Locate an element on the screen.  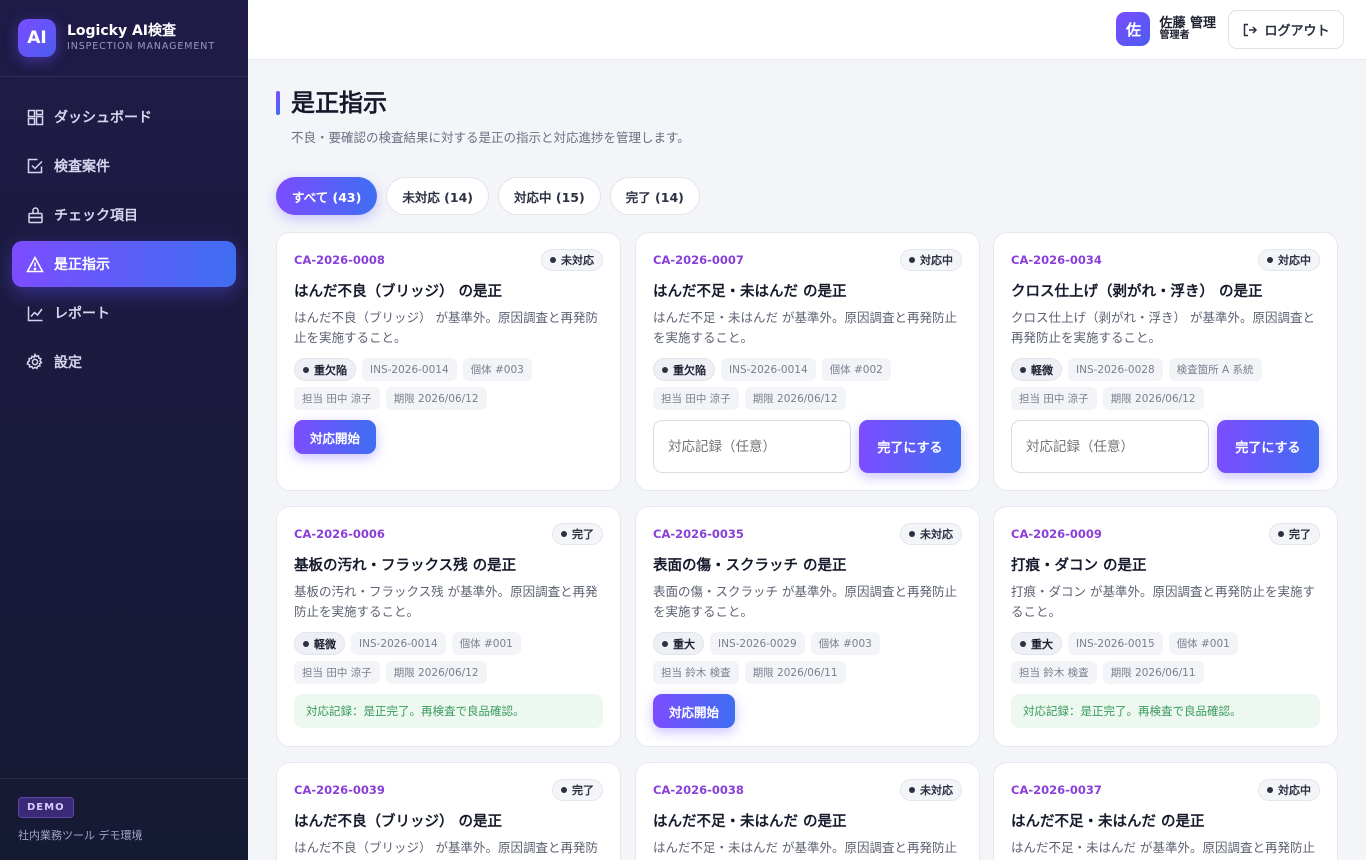
severity-label: 重欠陥 is located at coordinates (330, 370).